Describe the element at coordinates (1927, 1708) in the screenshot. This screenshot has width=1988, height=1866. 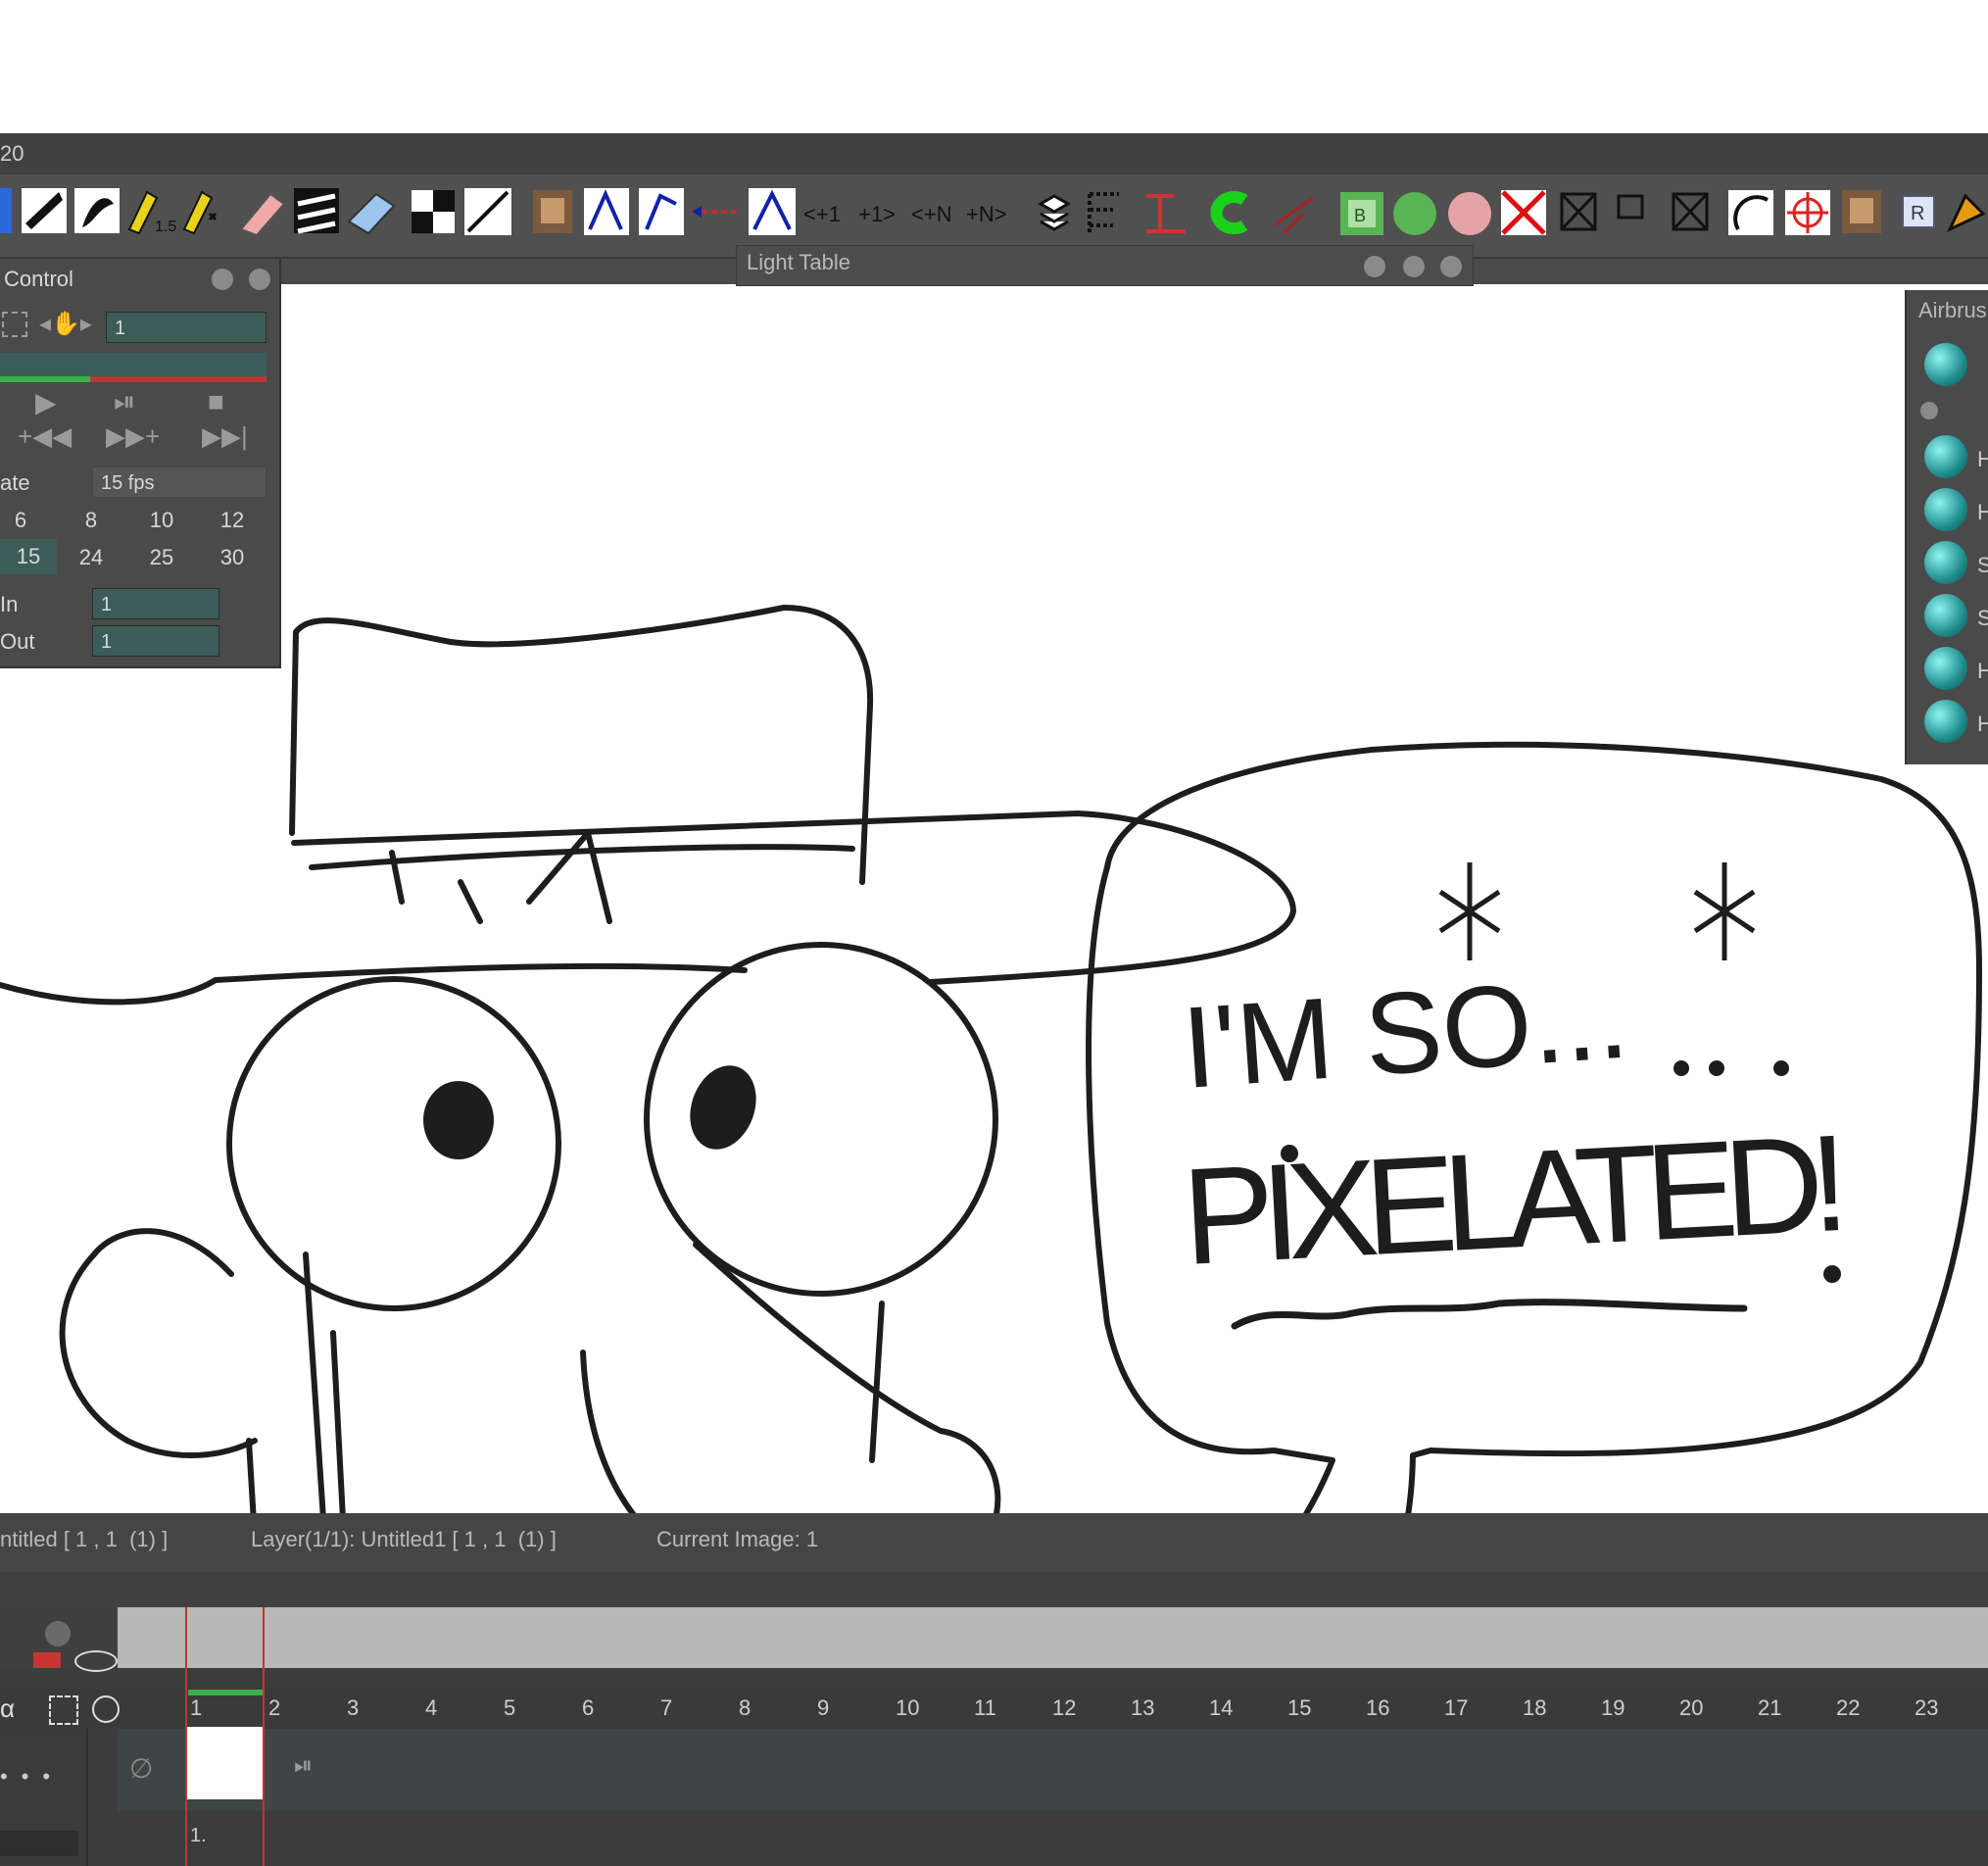
I see `frame-number: 23` at that location.